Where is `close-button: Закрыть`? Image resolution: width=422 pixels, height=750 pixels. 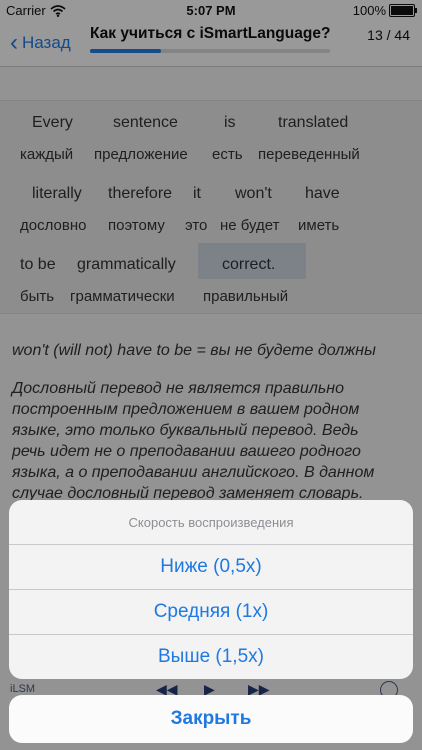 close-button: Закрыть is located at coordinates (211, 719).